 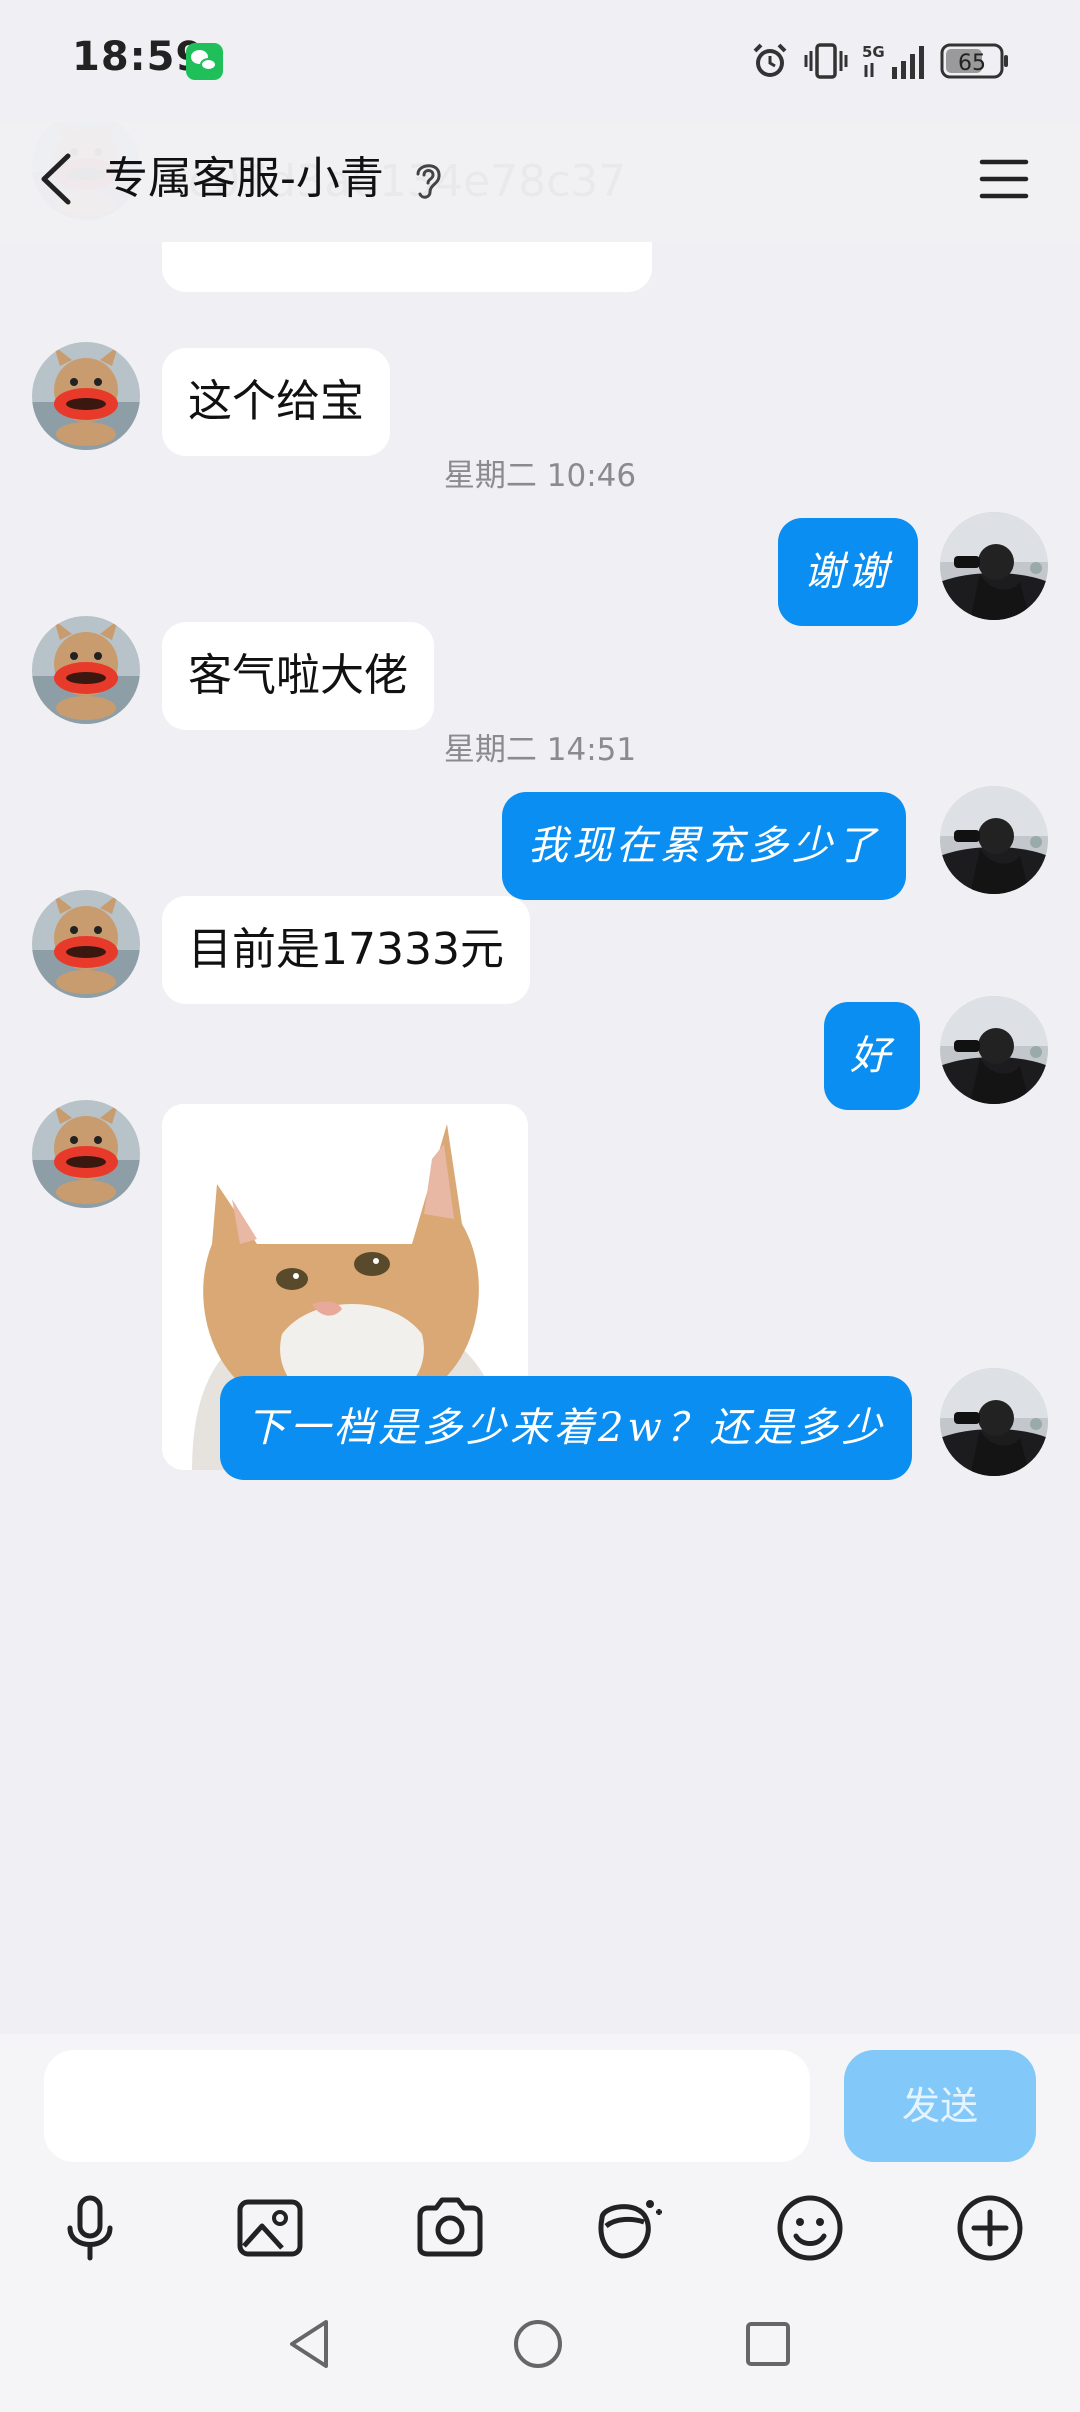 What do you see at coordinates (58, 179) in the screenshot?
I see `back-arrow-icon` at bounding box center [58, 179].